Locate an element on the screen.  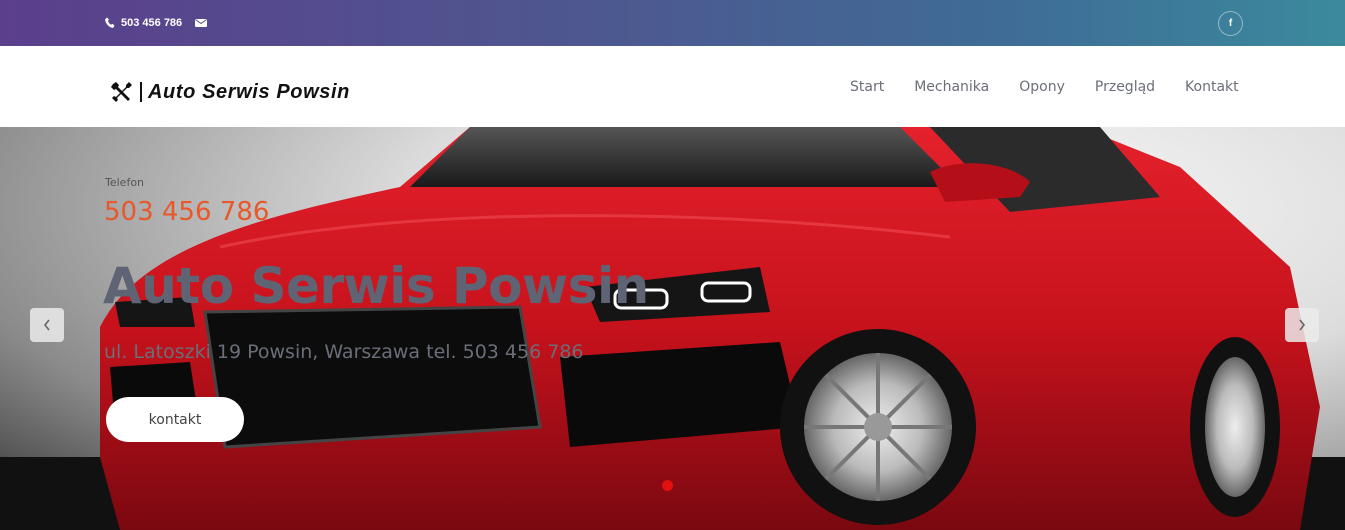
contact-button: kontakt is located at coordinates (175, 419).